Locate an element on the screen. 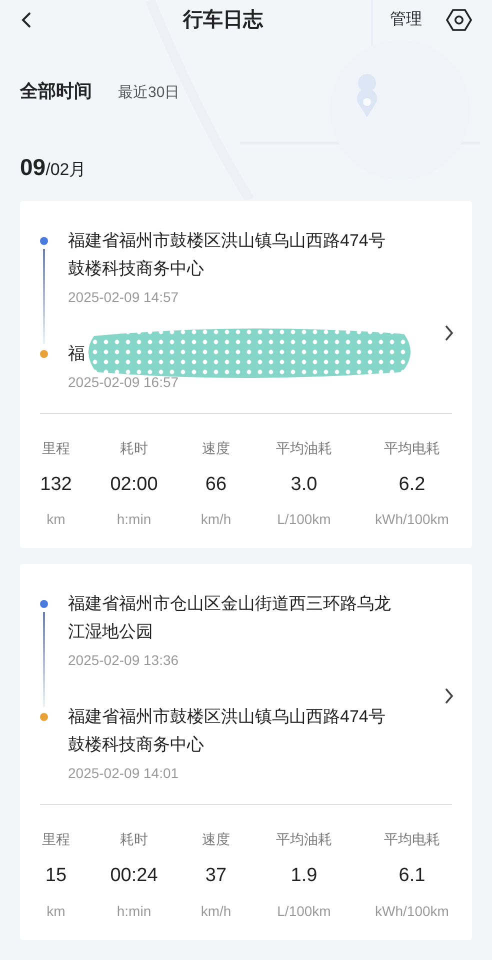 Image resolution: width=492 pixels, height=960 pixels. time-text: 2025-02-09 14:01 is located at coordinates (124, 773).